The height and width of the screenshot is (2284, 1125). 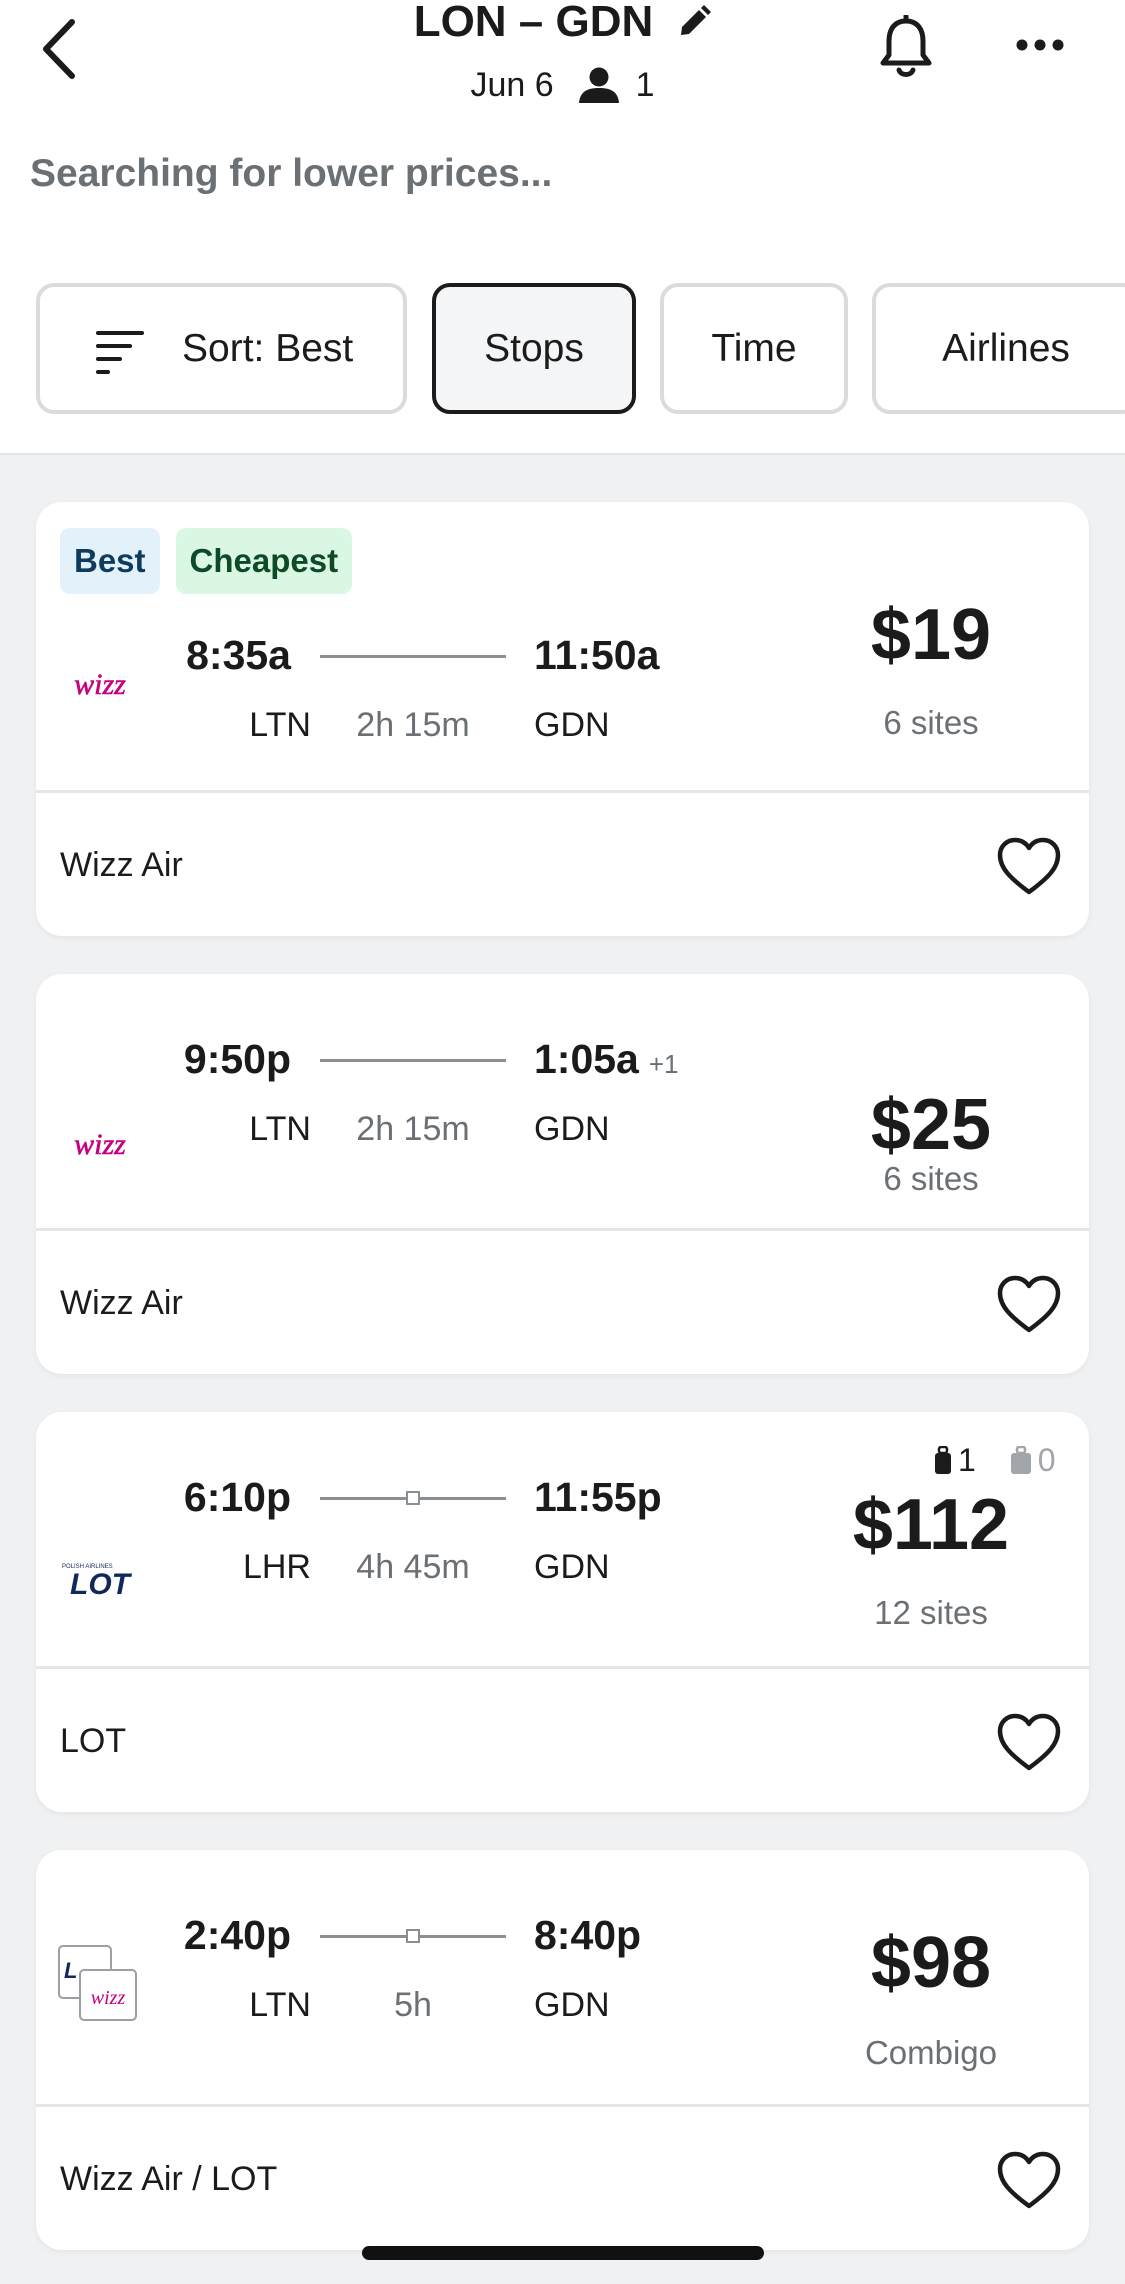 I want to click on sort-button: Sort: Best, so click(x=221, y=348).